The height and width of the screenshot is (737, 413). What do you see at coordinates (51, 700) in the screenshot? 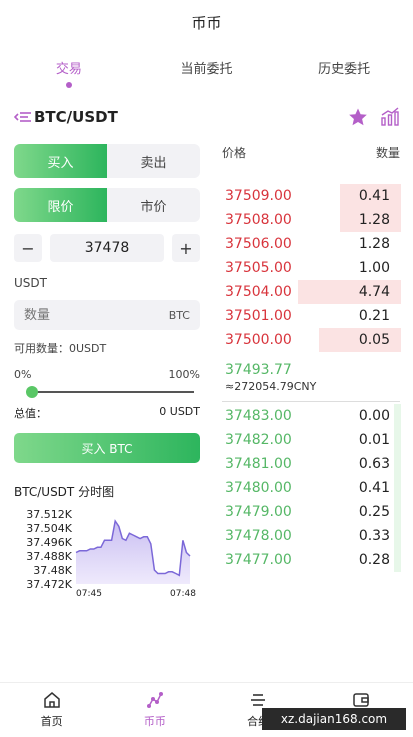
I see `home-icon` at bounding box center [51, 700].